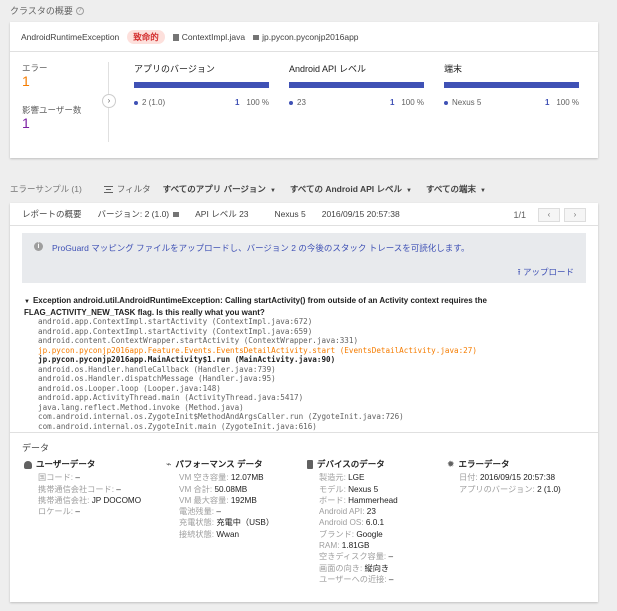 The width and height of the screenshot is (617, 611). What do you see at coordinates (355, 546) in the screenshot?
I see `data-value: 1.81GB` at bounding box center [355, 546].